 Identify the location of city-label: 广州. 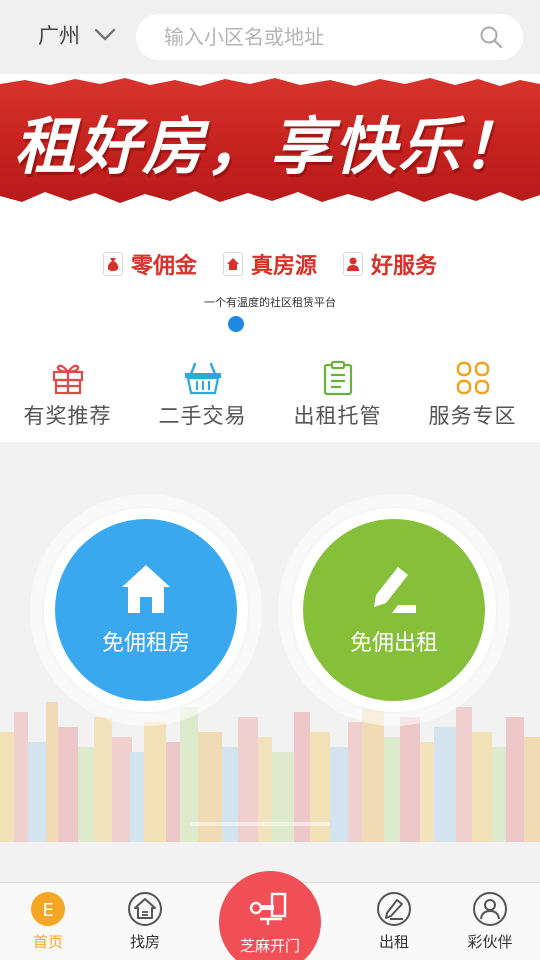
(59, 36).